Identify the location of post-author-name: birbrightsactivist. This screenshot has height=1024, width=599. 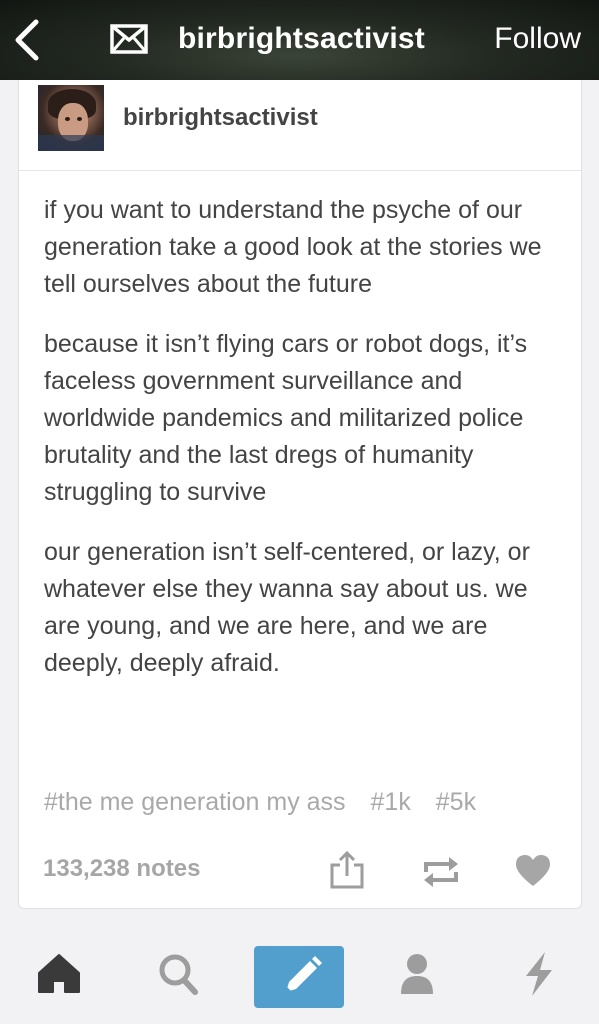
(220, 118).